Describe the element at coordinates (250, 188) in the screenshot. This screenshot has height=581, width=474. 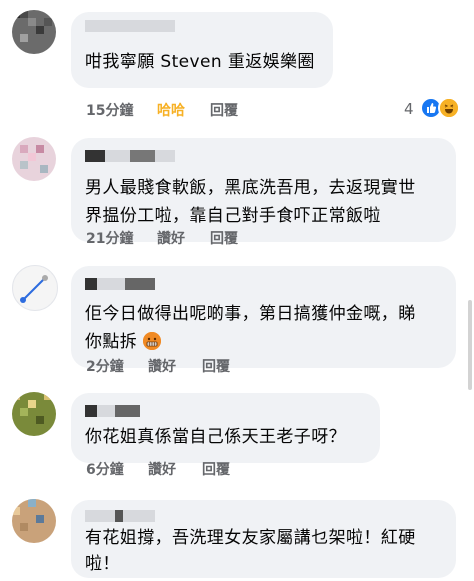
I see `comment-text: 男人最賤食軟飯，黑底洗吾甩，去返現實世` at that location.